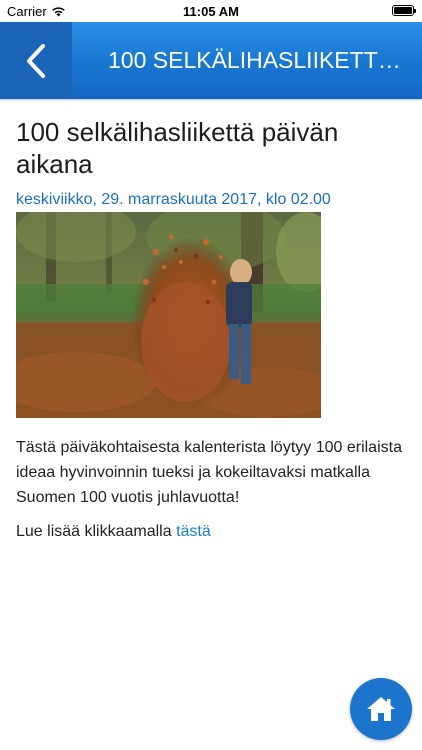 This screenshot has height=750, width=422. What do you see at coordinates (177, 148) in the screenshot?
I see `article-title: 100 selkälihasliikettä päivän aikana` at bounding box center [177, 148].